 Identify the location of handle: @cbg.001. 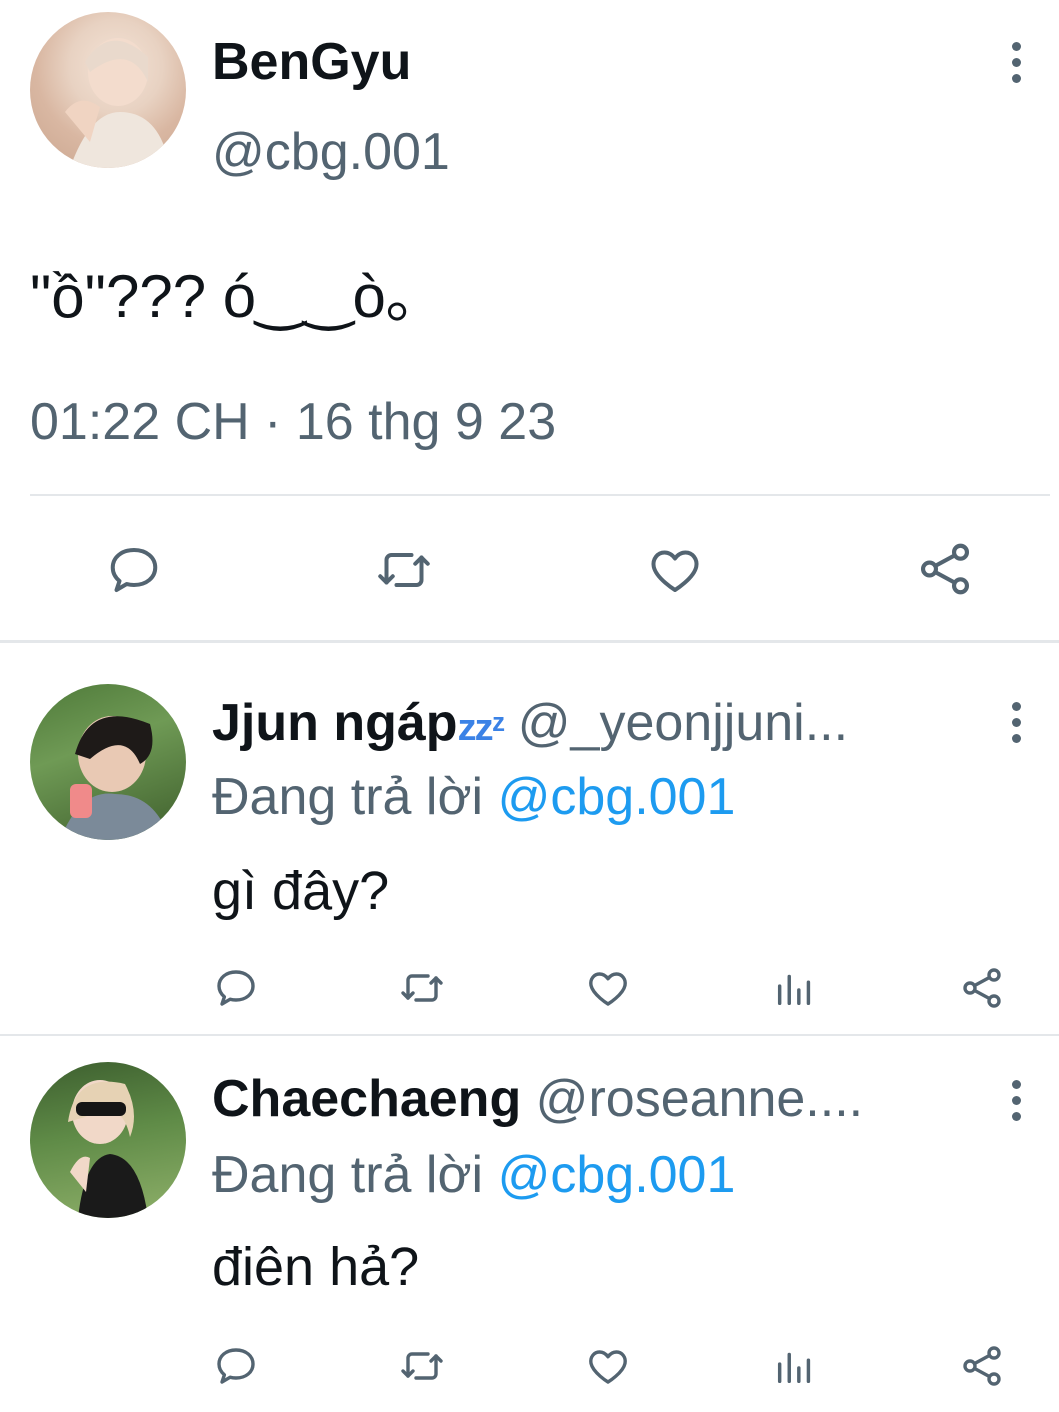
(331, 152).